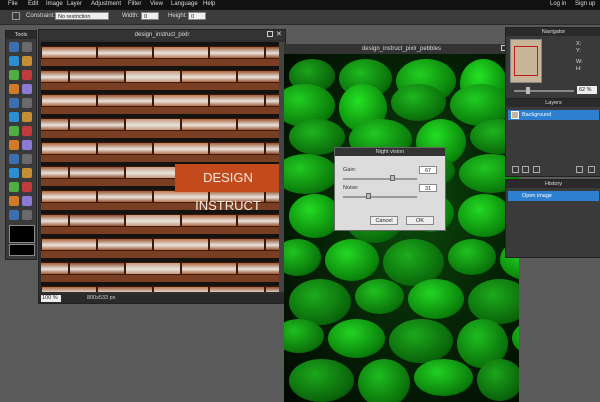 The height and width of the screenshot is (402, 600). What do you see at coordinates (27, 131) in the screenshot?
I see `sponge-icon` at bounding box center [27, 131].